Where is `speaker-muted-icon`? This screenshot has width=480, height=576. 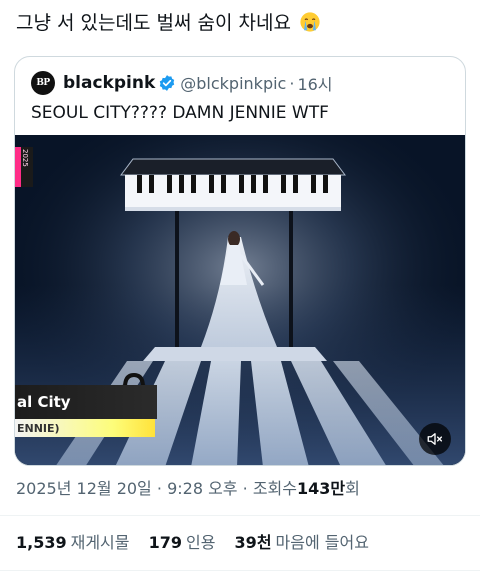 speaker-muted-icon is located at coordinates (435, 439).